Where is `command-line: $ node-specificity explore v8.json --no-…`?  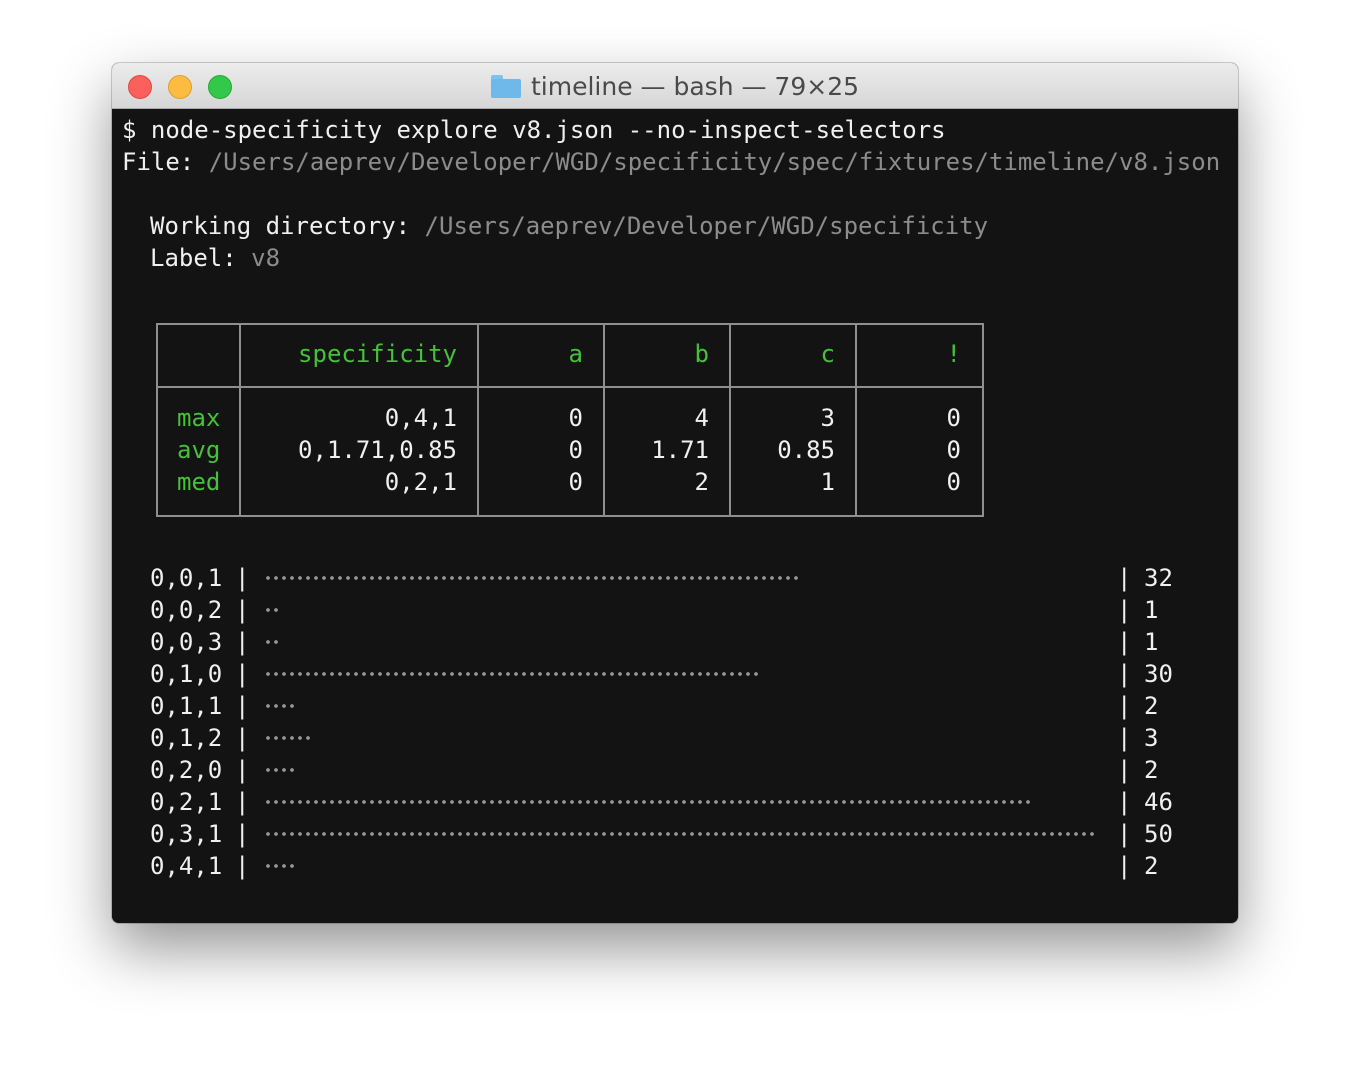
command-line: $ node-specificity explore v8.json --no-… is located at coordinates (534, 130).